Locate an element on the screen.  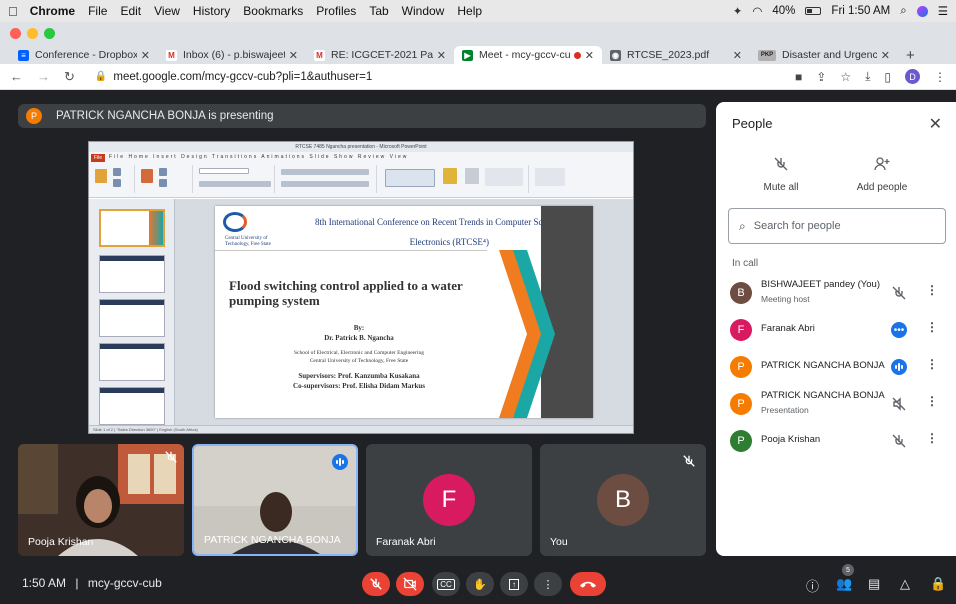
wifi-icon: ◠ is located at coordinates (757, 11).